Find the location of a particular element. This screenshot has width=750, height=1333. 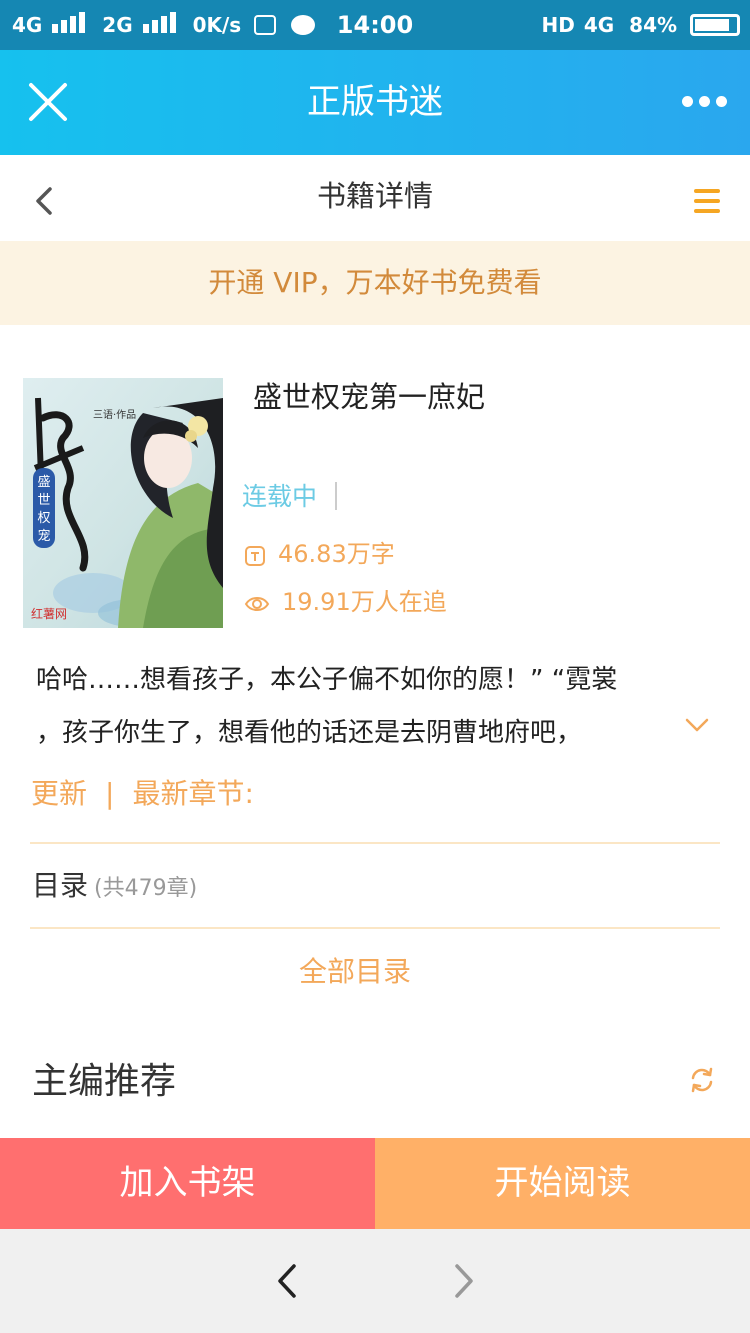

nav-forward-icon is located at coordinates (464, 1281).